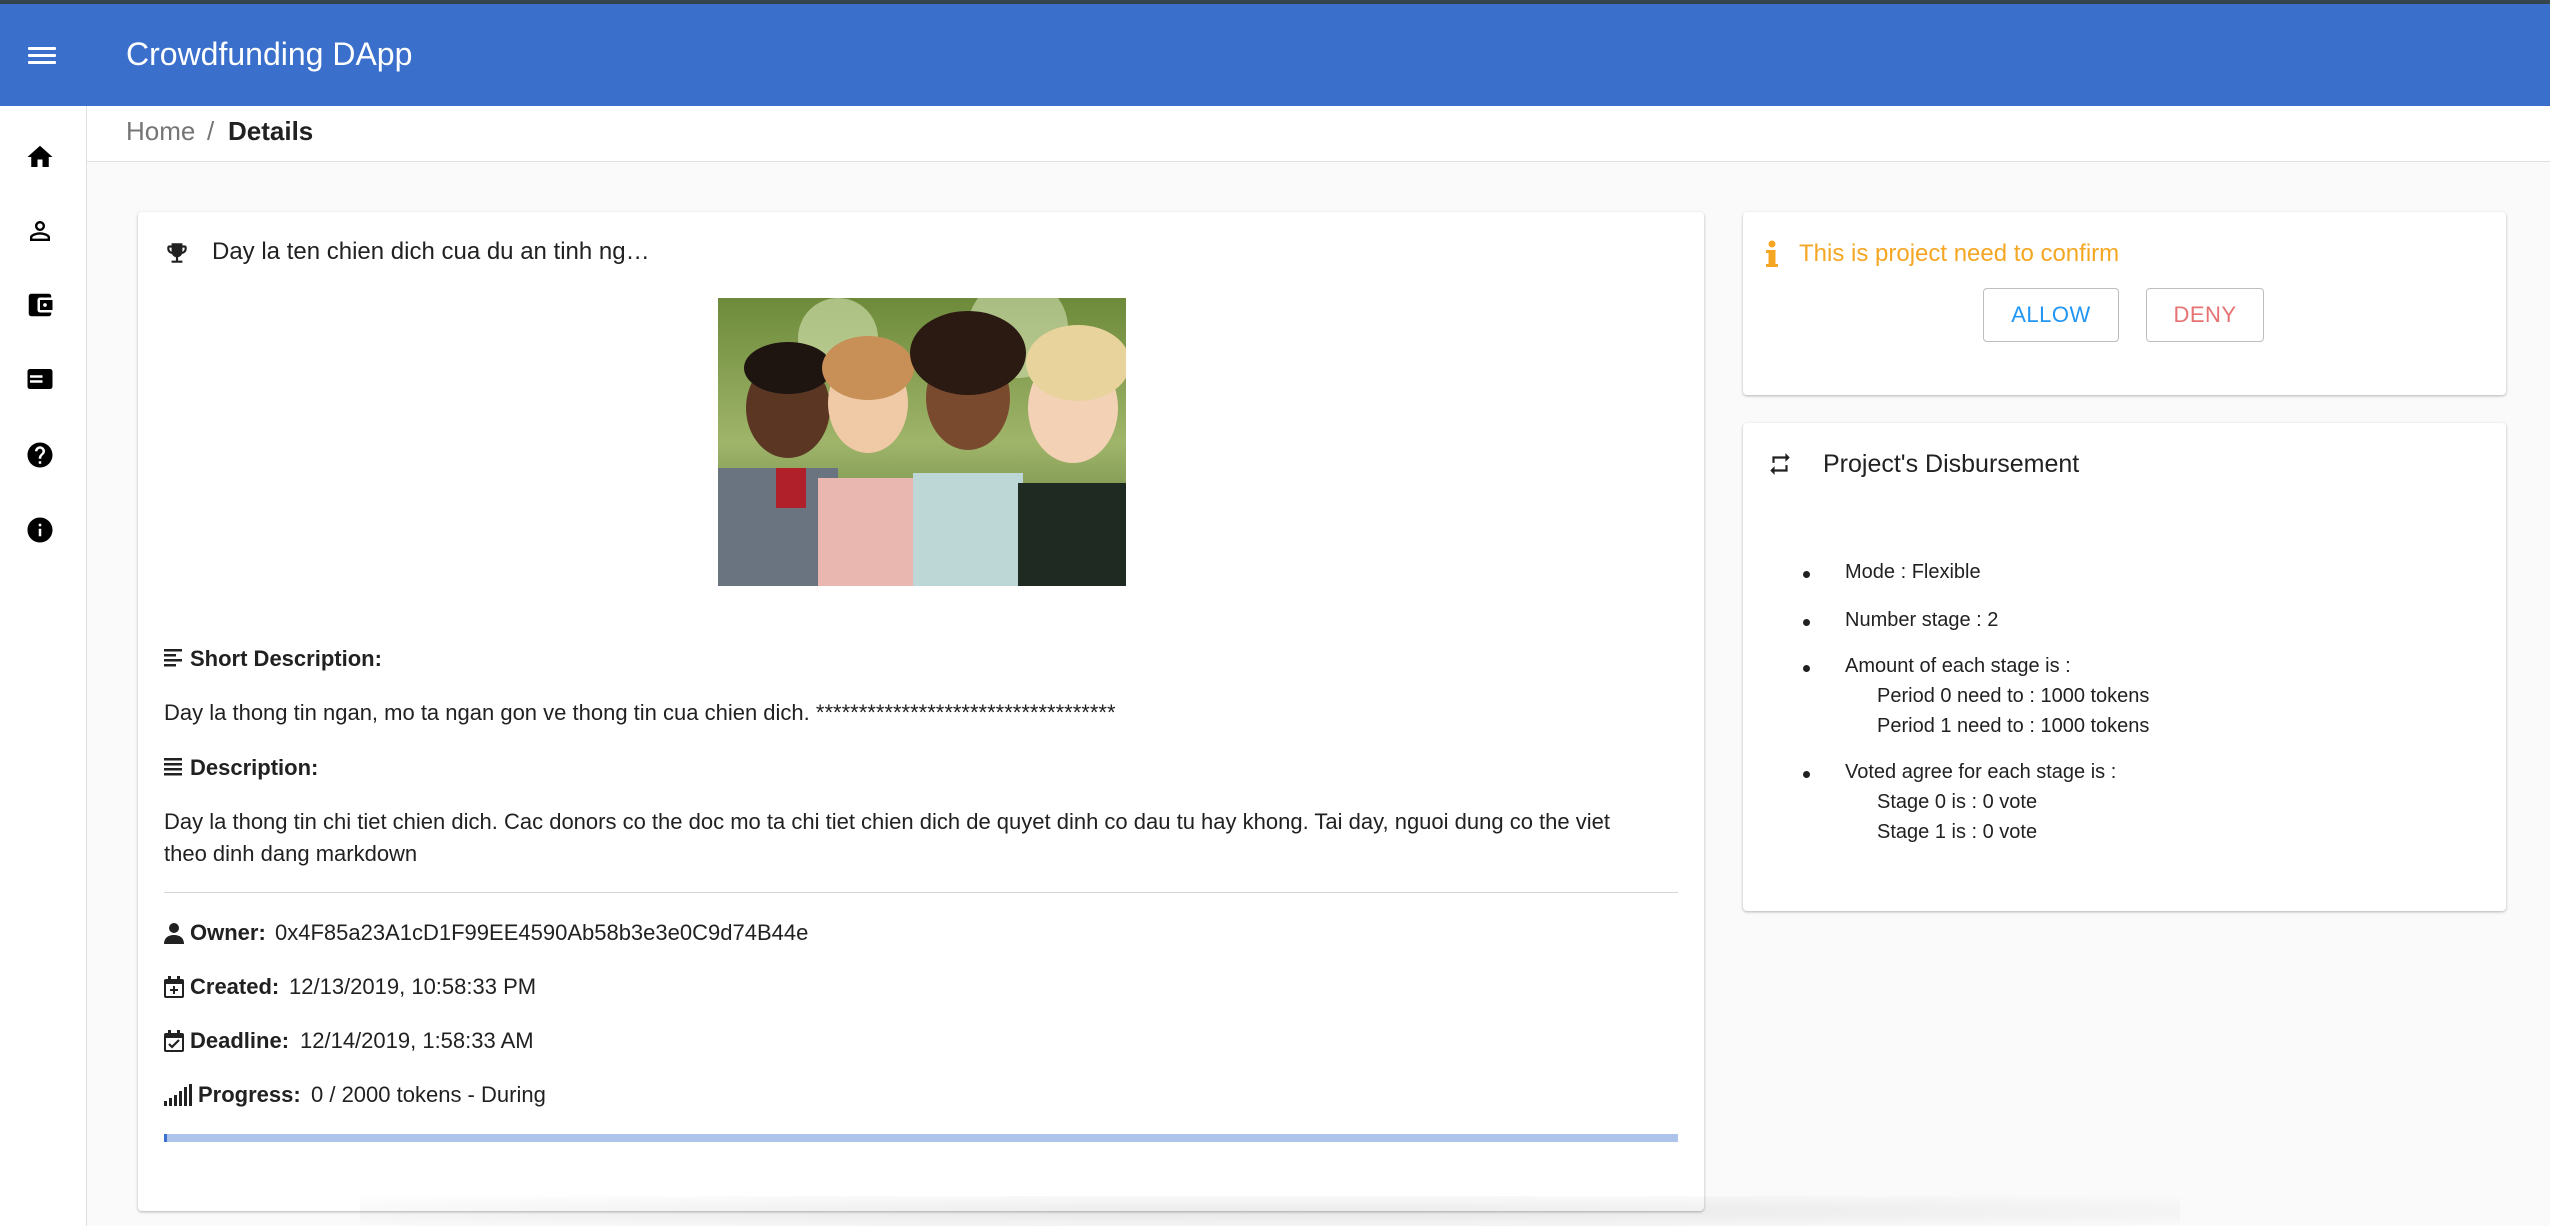  Describe the element at coordinates (235, 986) in the screenshot. I see `created-label: Created:` at that location.